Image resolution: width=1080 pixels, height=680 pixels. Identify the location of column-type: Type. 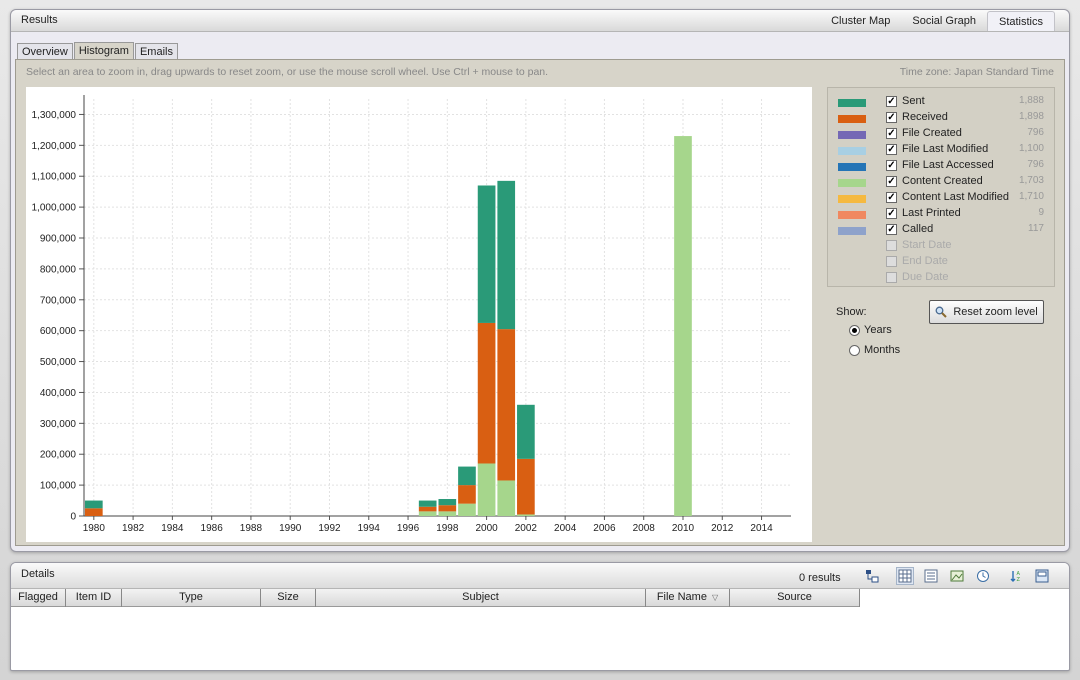
(191, 598).